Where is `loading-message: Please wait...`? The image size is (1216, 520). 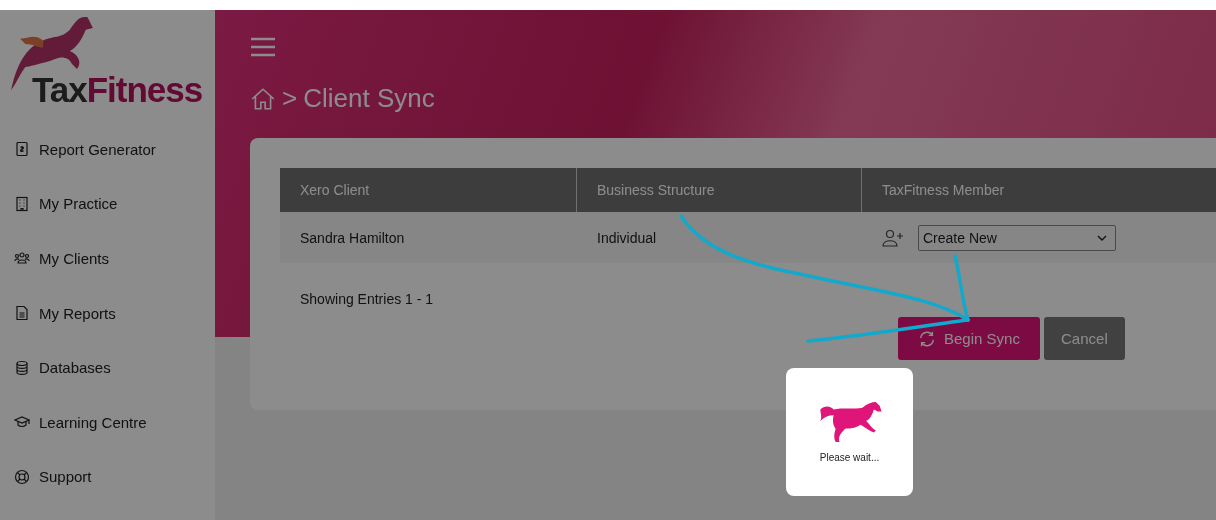 loading-message: Please wait... is located at coordinates (849, 457).